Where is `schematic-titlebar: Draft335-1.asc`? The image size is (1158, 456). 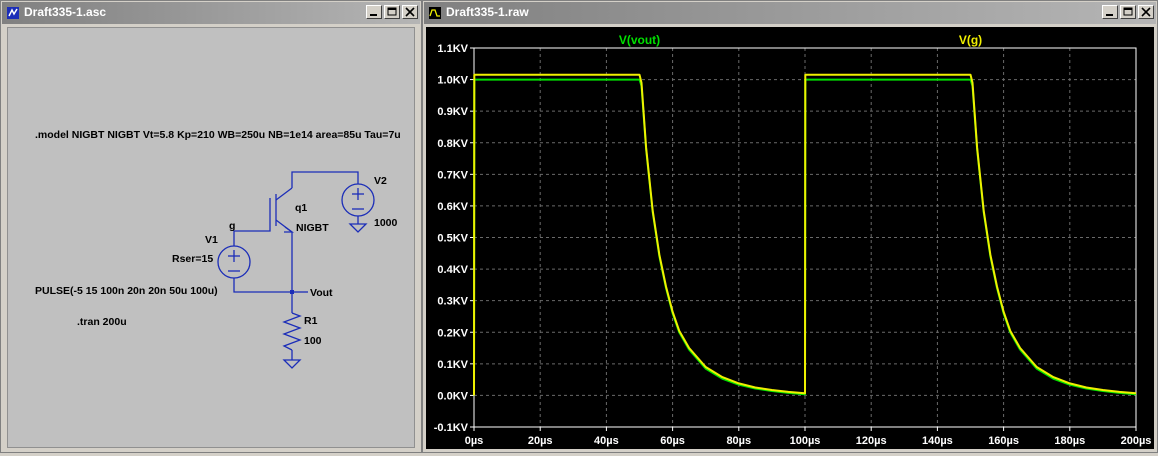 schematic-titlebar: Draft335-1.asc is located at coordinates (211, 13).